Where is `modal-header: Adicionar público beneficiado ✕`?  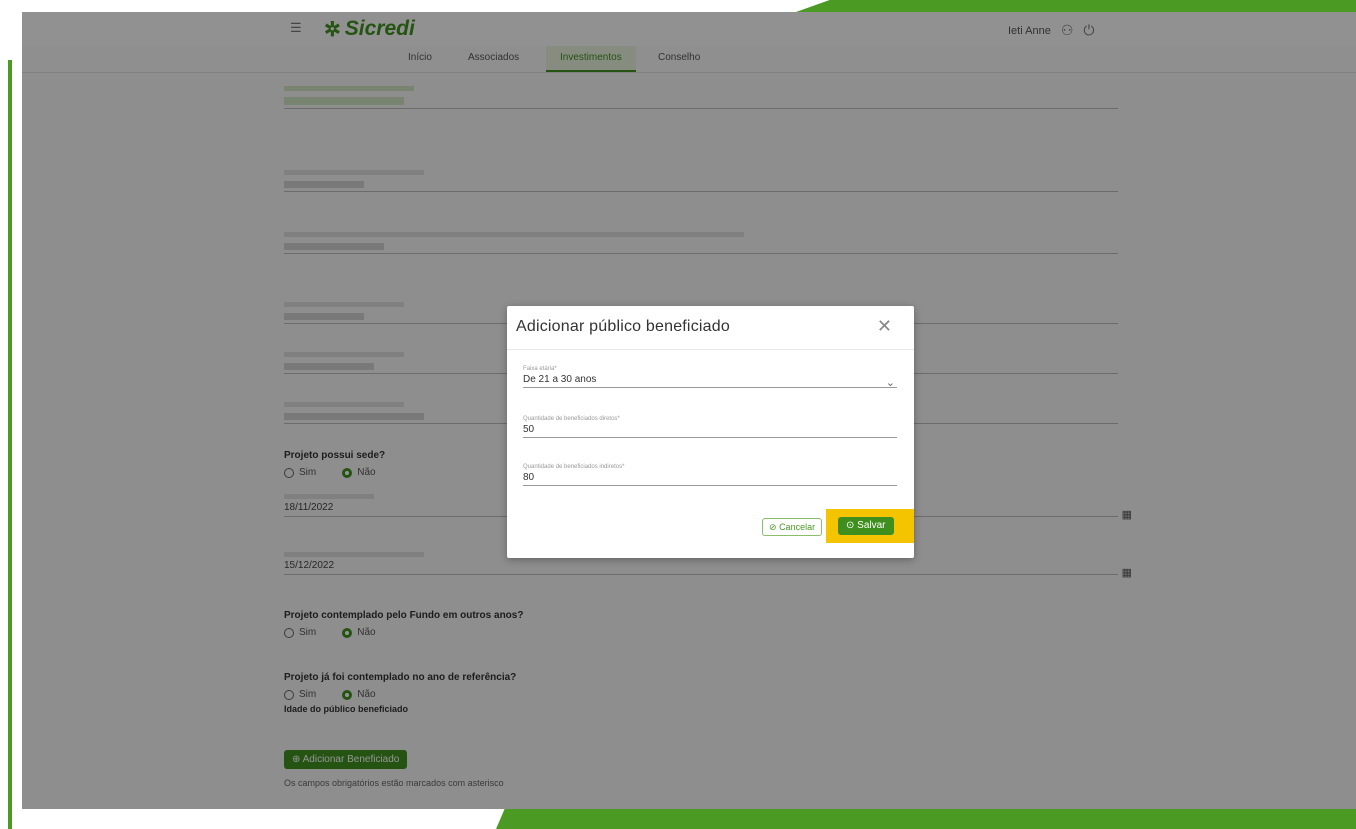 modal-header: Adicionar público beneficiado ✕ is located at coordinates (710, 328).